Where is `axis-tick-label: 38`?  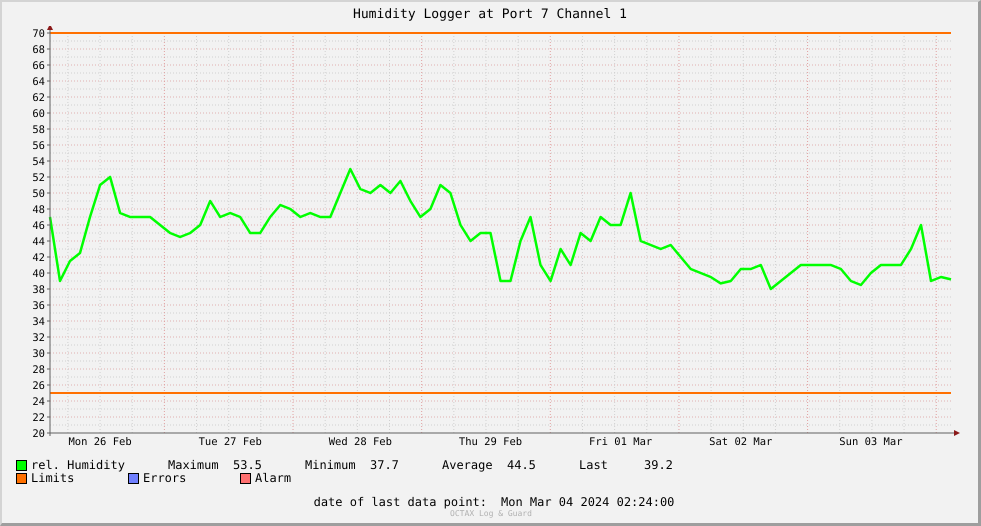
axis-tick-label: 38 is located at coordinates (38, 290).